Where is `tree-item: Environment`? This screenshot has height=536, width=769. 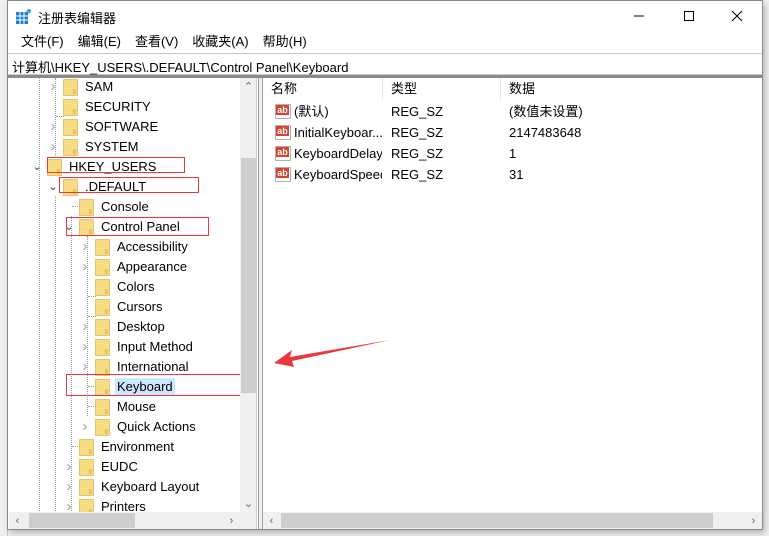
tree-item: Environment is located at coordinates (119, 446).